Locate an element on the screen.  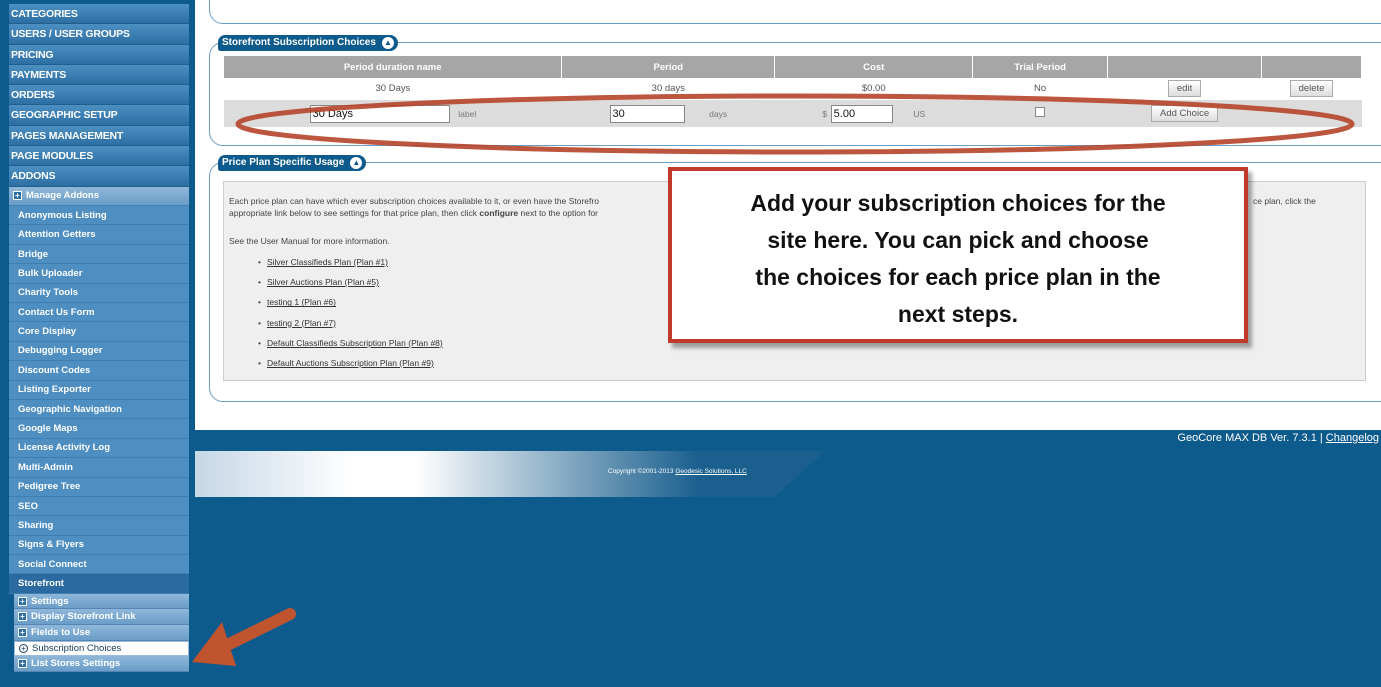
add-choice-button: Add Choice is located at coordinates (1184, 114).